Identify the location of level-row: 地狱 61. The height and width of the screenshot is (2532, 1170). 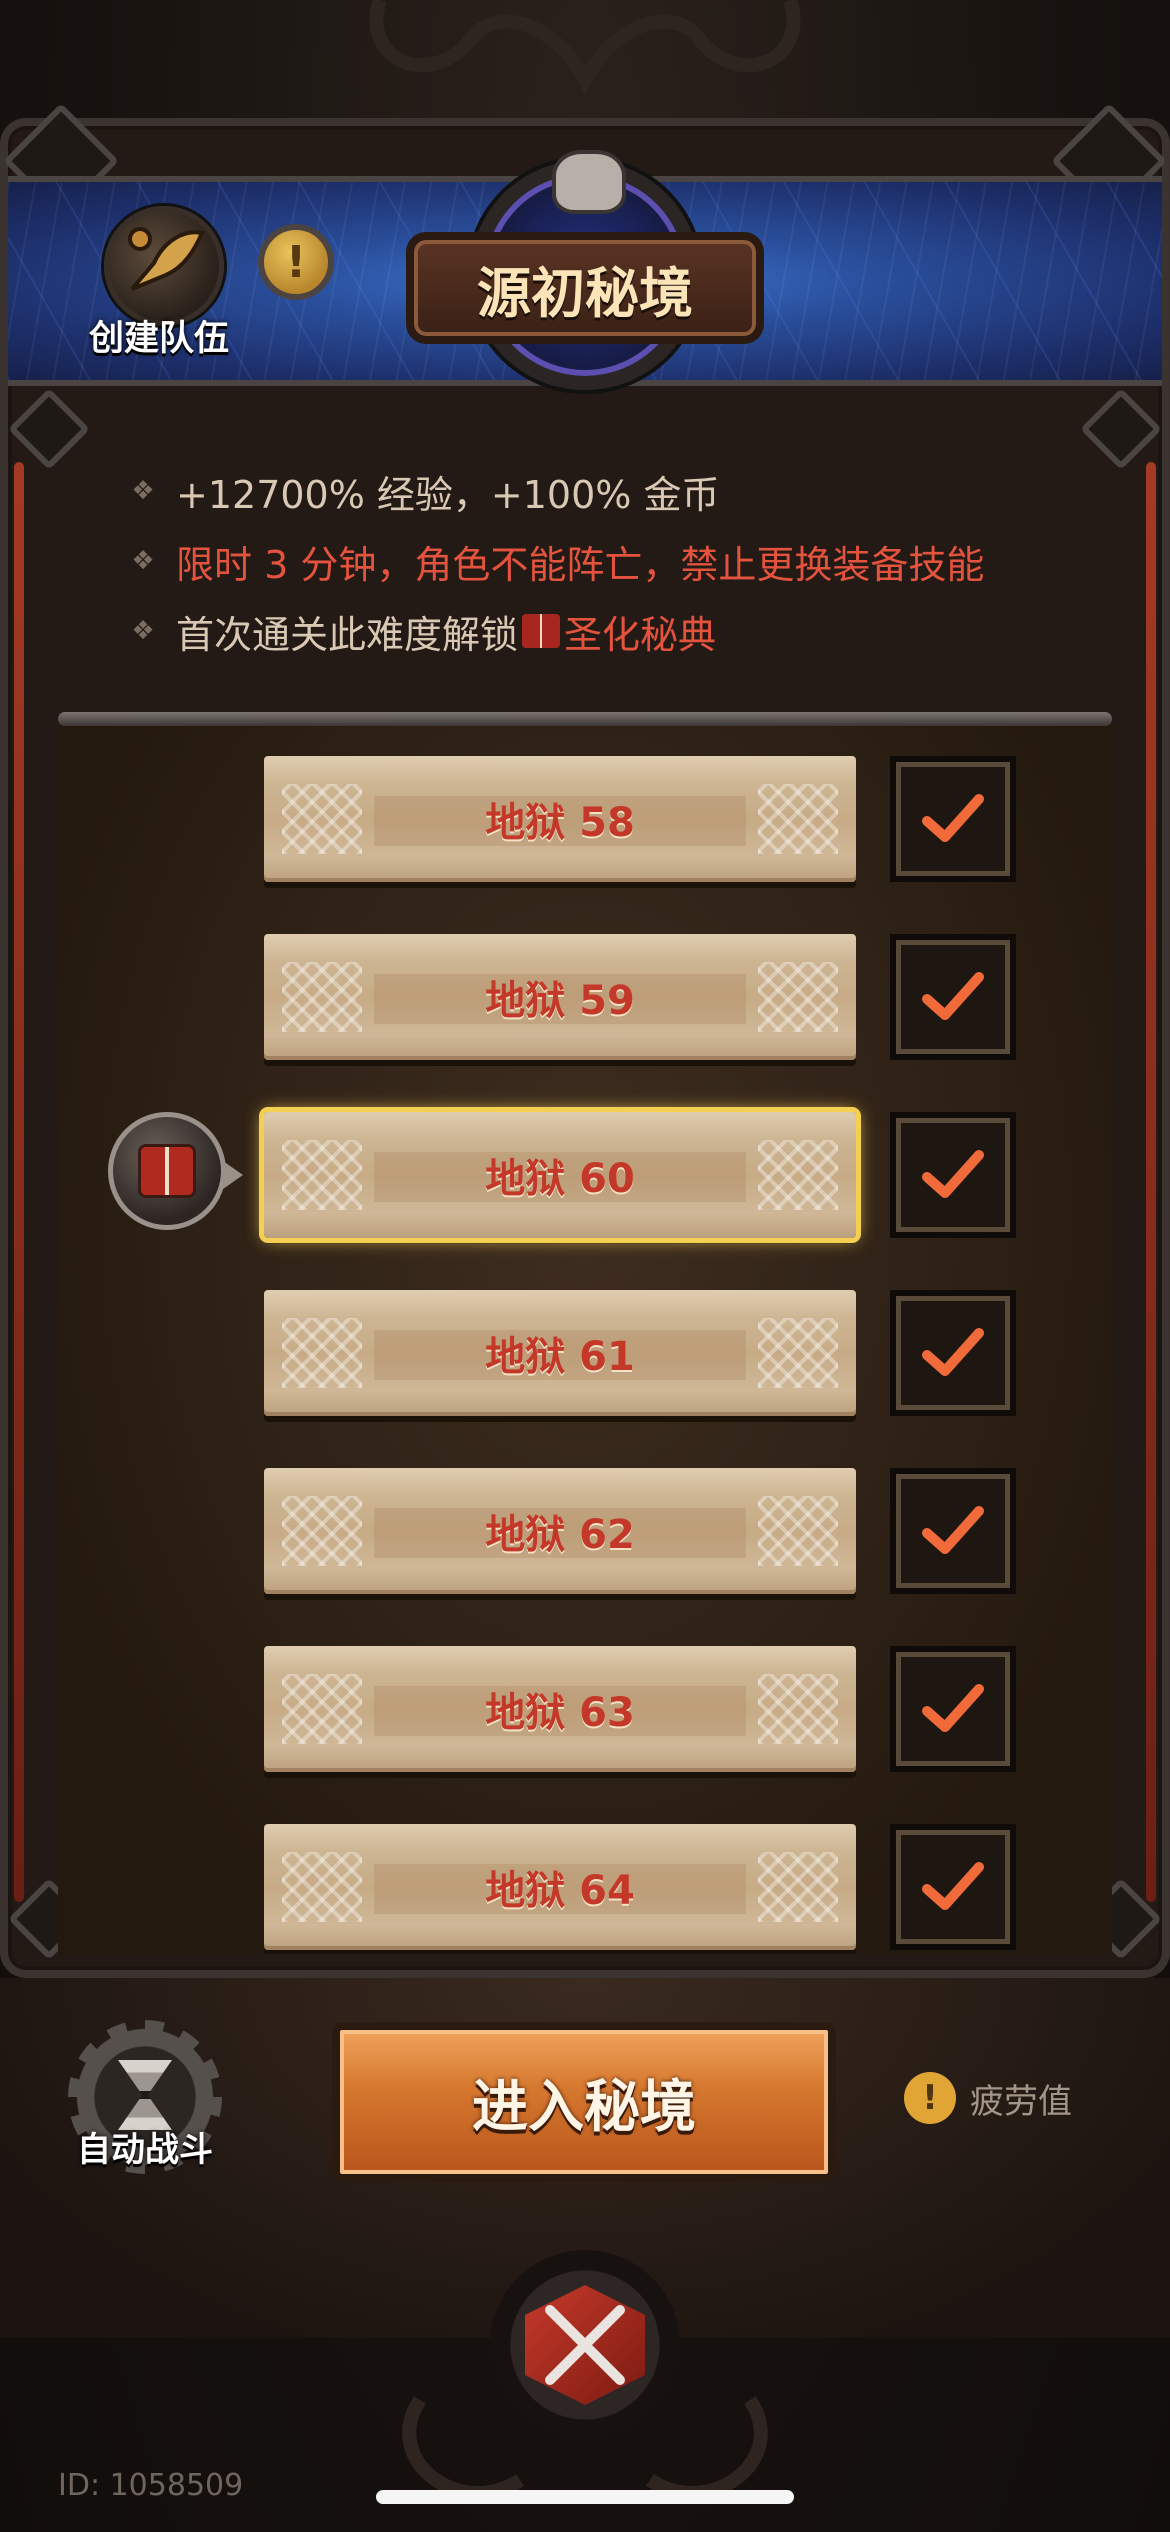
(585, 1356).